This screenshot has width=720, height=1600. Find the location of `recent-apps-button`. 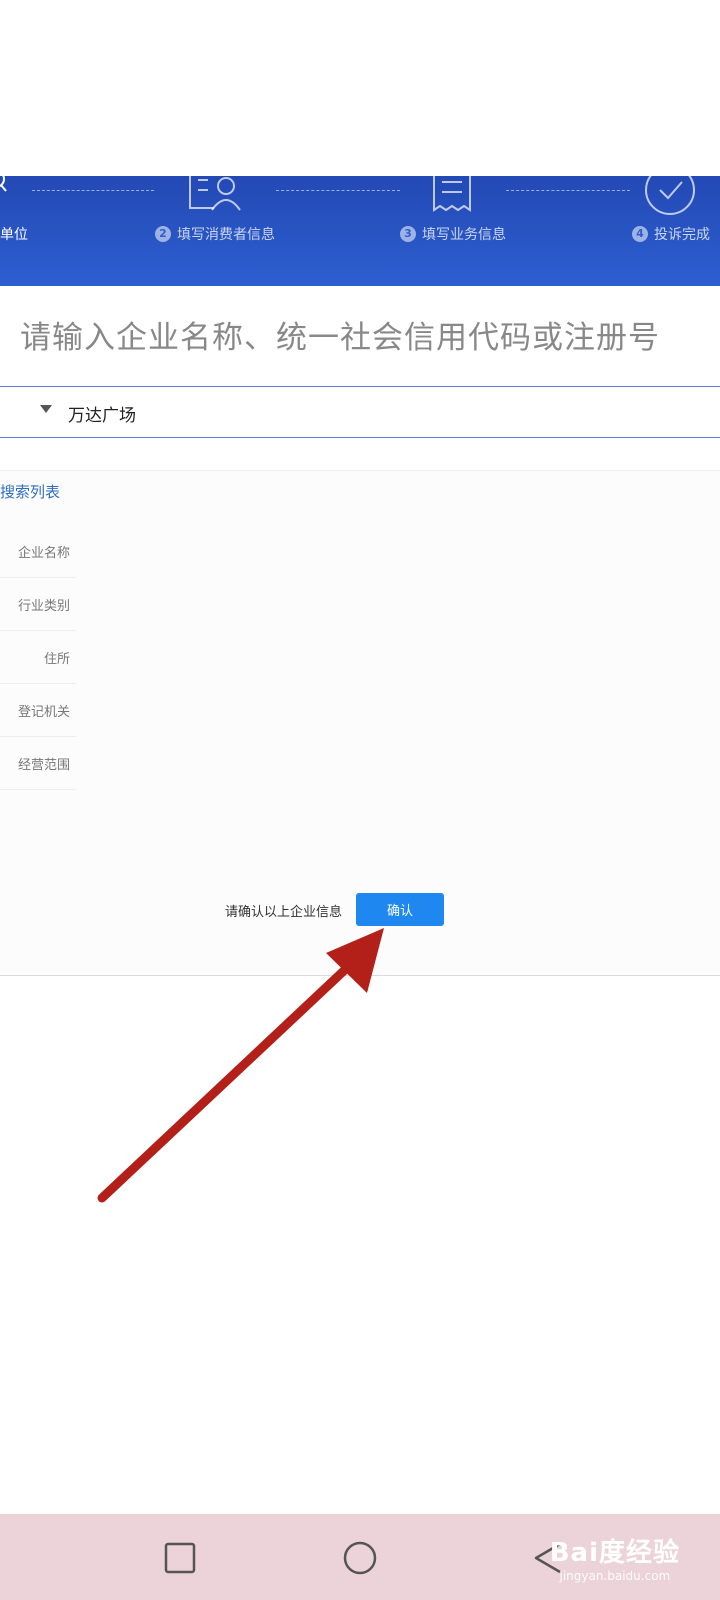

recent-apps-button is located at coordinates (180, 1558).